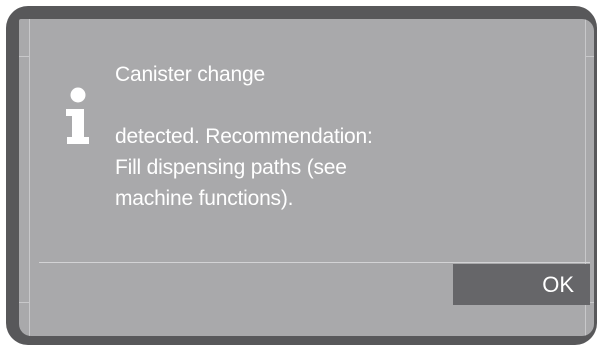  Describe the element at coordinates (521, 284) in the screenshot. I see `ok-button: OK` at that location.